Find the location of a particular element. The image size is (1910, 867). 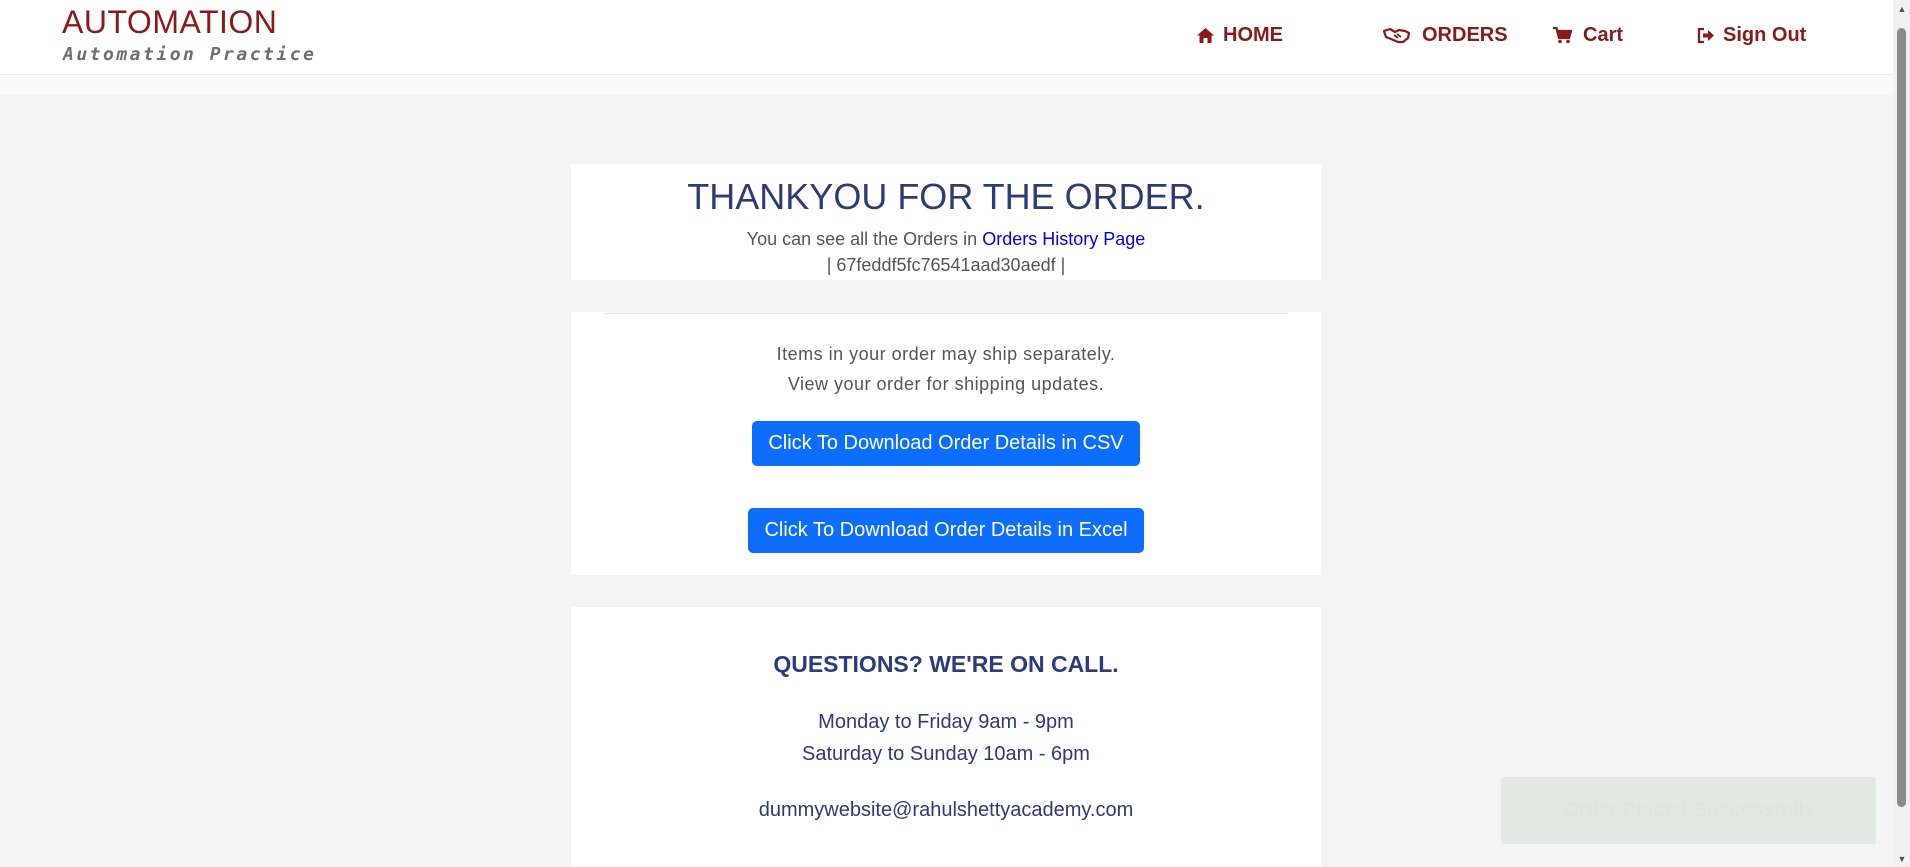

thank-you-heading: THANKYOU FOR THE ORDER. is located at coordinates (946, 196).